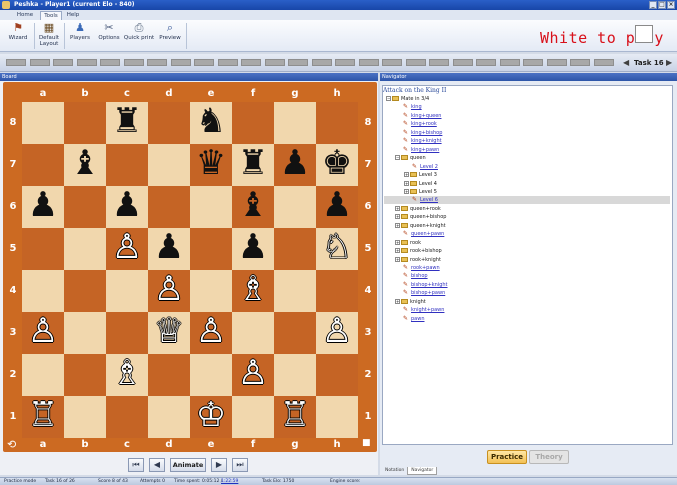 This screenshot has height=485, width=677. Describe the element at coordinates (626, 62) in the screenshot. I see `prev-task-button: ◀` at that location.